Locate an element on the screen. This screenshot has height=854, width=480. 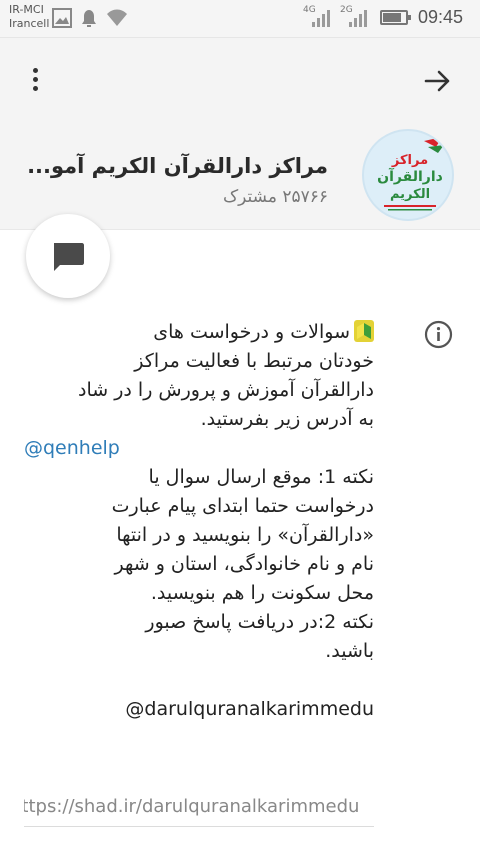
carrier-name-2: Irancell is located at coordinates (29, 23).